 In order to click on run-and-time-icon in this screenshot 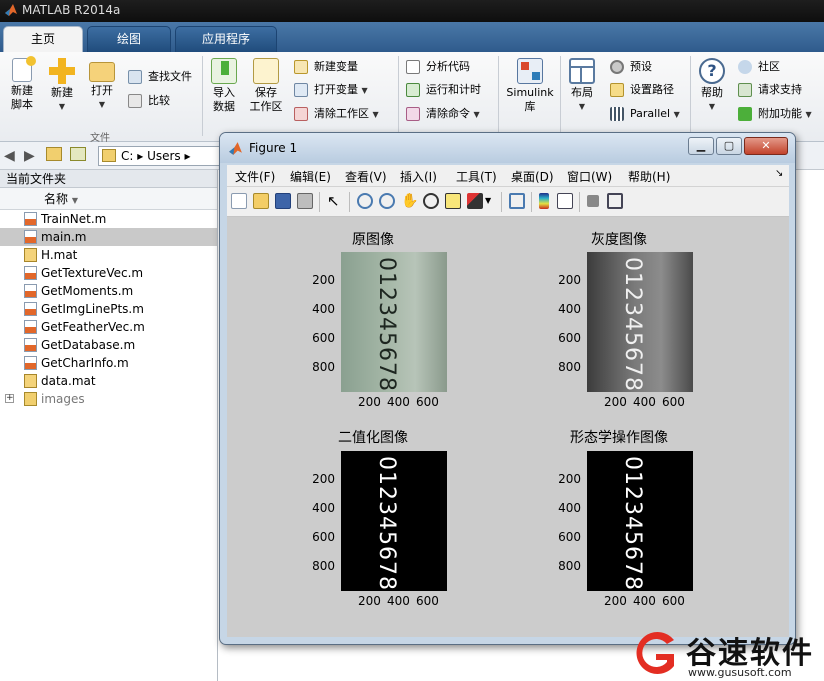, I will do `click(413, 90)`.